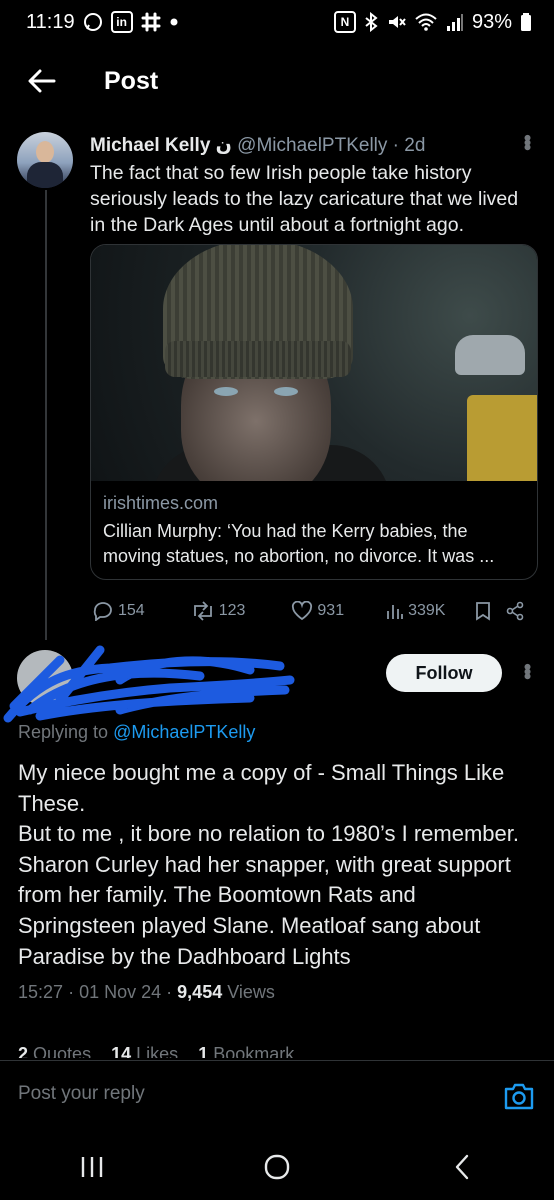  I want to click on page-title: Post, so click(131, 80).